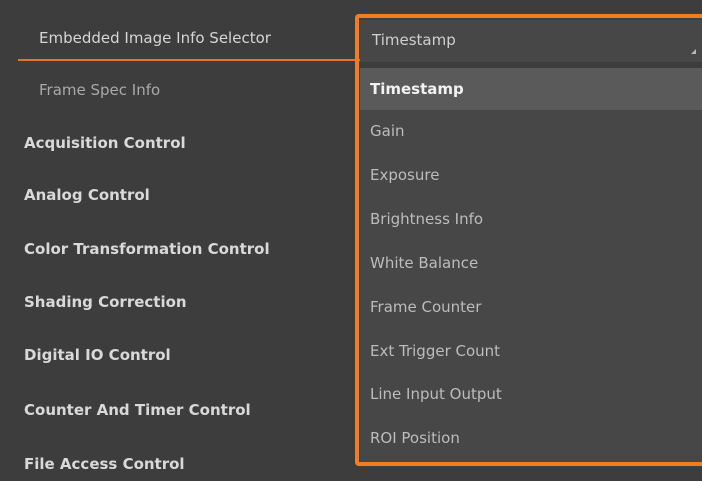 The height and width of the screenshot is (481, 702). What do you see at coordinates (105, 302) in the screenshot?
I see `category-shading-correction: Shading Correction` at bounding box center [105, 302].